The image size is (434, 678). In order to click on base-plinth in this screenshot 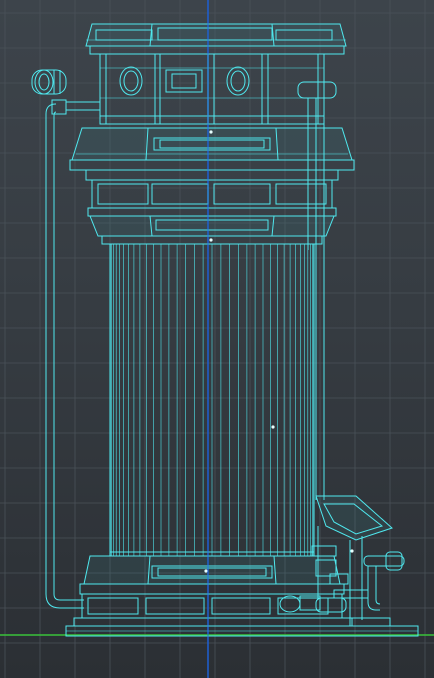, I will do `click(242, 596)`.